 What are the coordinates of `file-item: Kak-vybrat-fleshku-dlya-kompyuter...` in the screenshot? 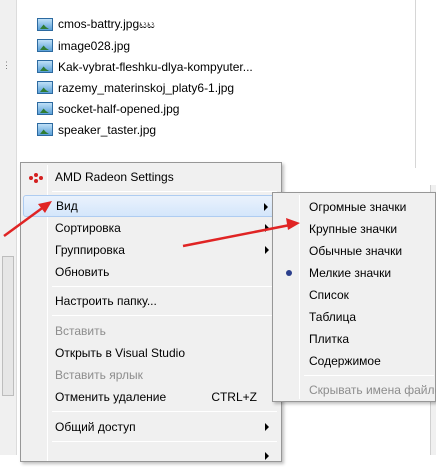 It's located at (145, 66).